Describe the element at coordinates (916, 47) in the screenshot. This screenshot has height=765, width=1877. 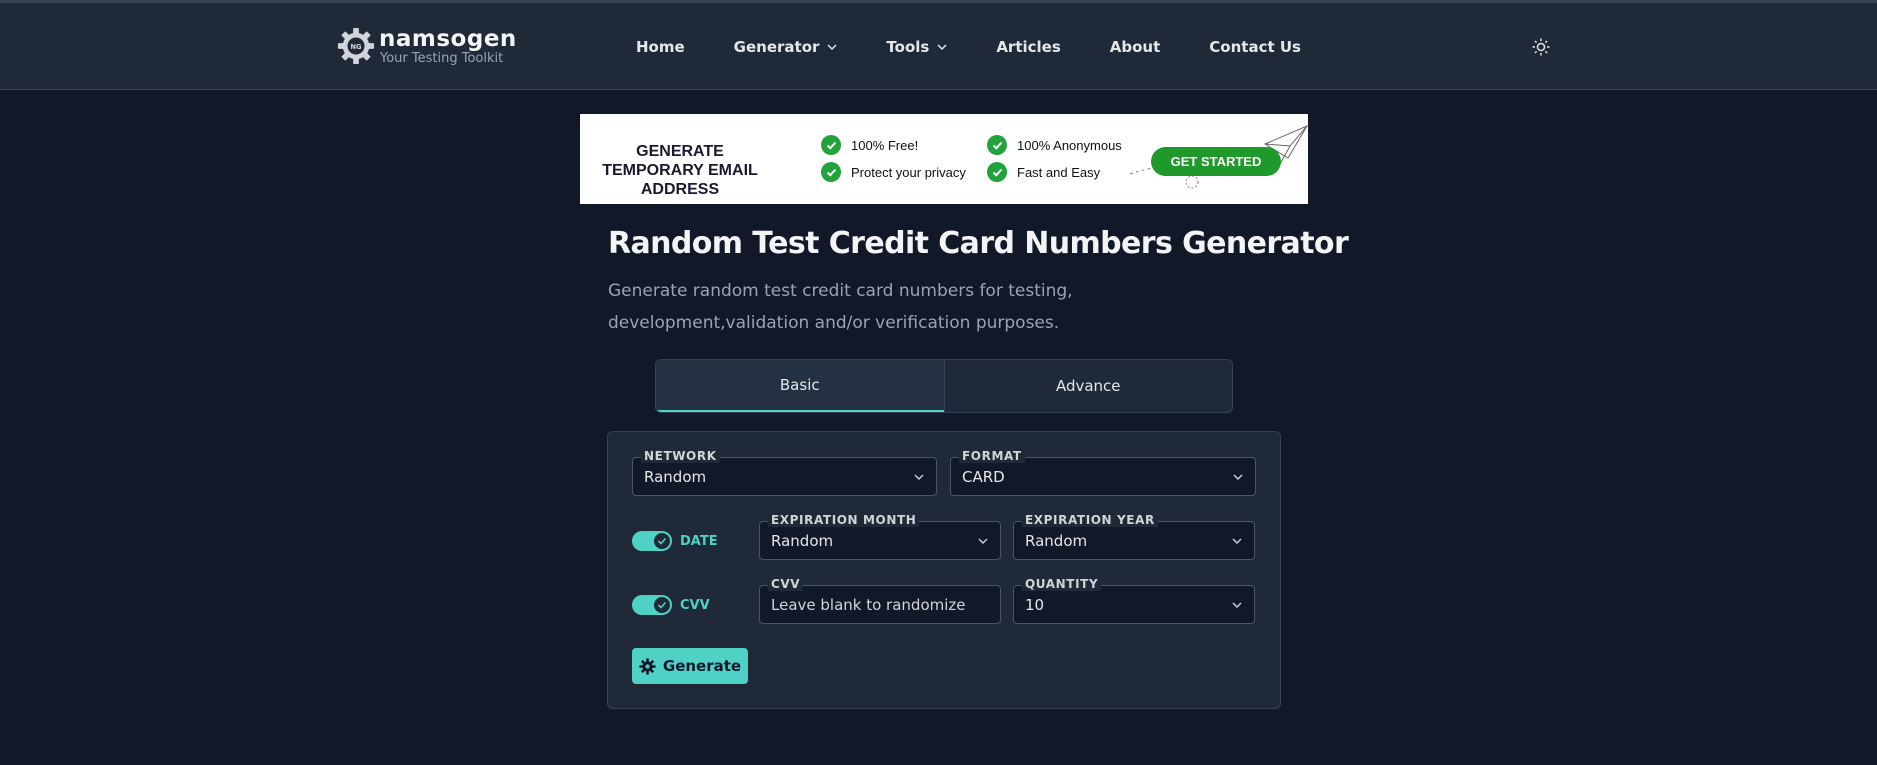
I see `nav-tools: Tools` at that location.